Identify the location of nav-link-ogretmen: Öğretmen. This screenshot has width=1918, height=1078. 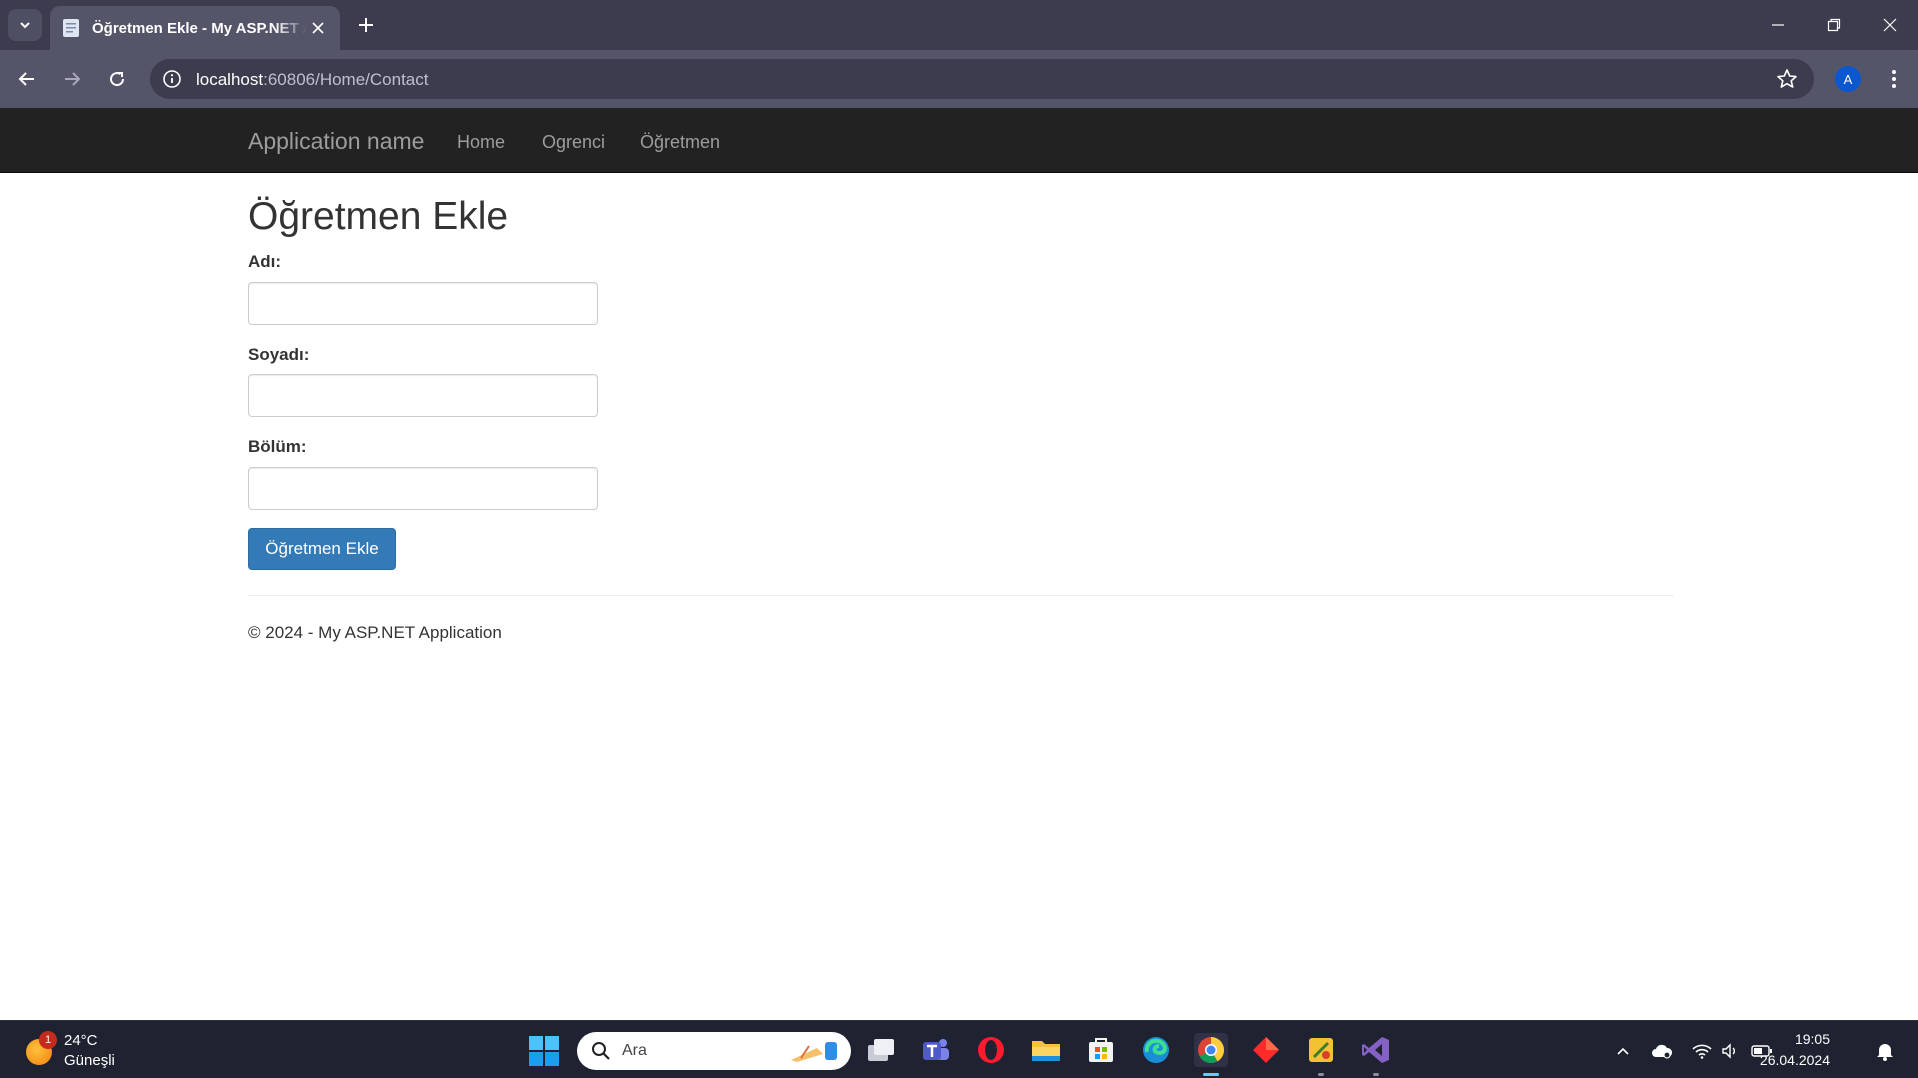
(680, 142).